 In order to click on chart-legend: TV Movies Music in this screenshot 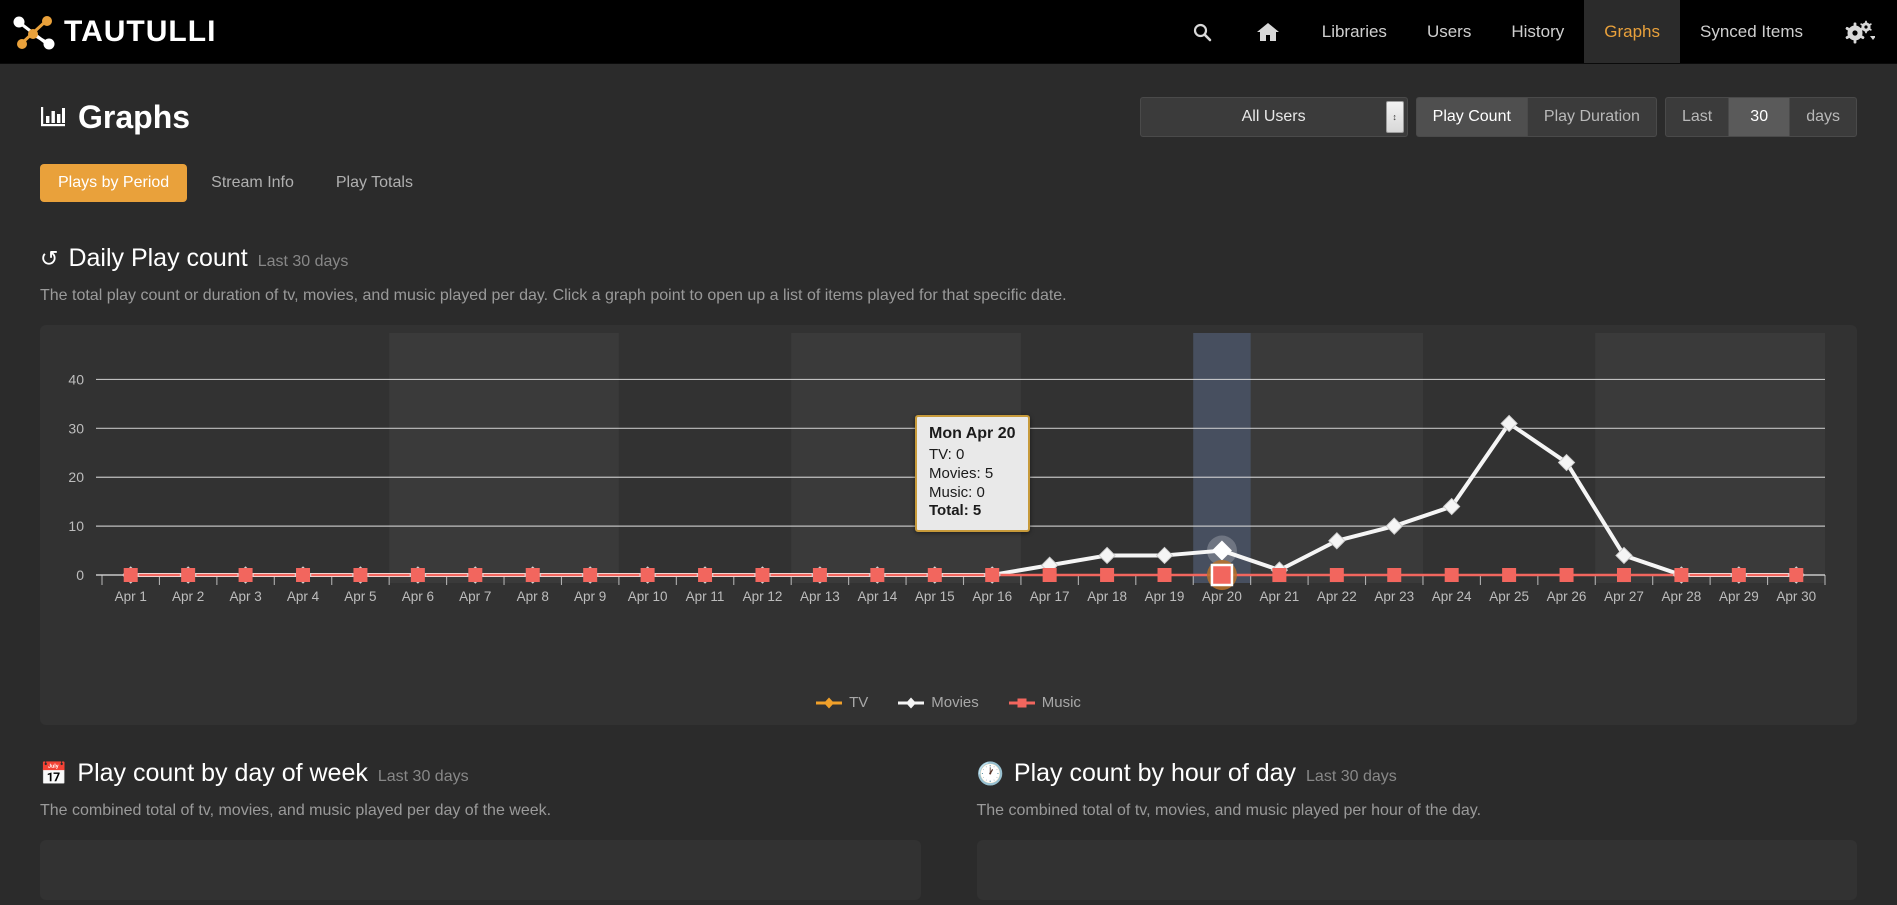, I will do `click(948, 702)`.